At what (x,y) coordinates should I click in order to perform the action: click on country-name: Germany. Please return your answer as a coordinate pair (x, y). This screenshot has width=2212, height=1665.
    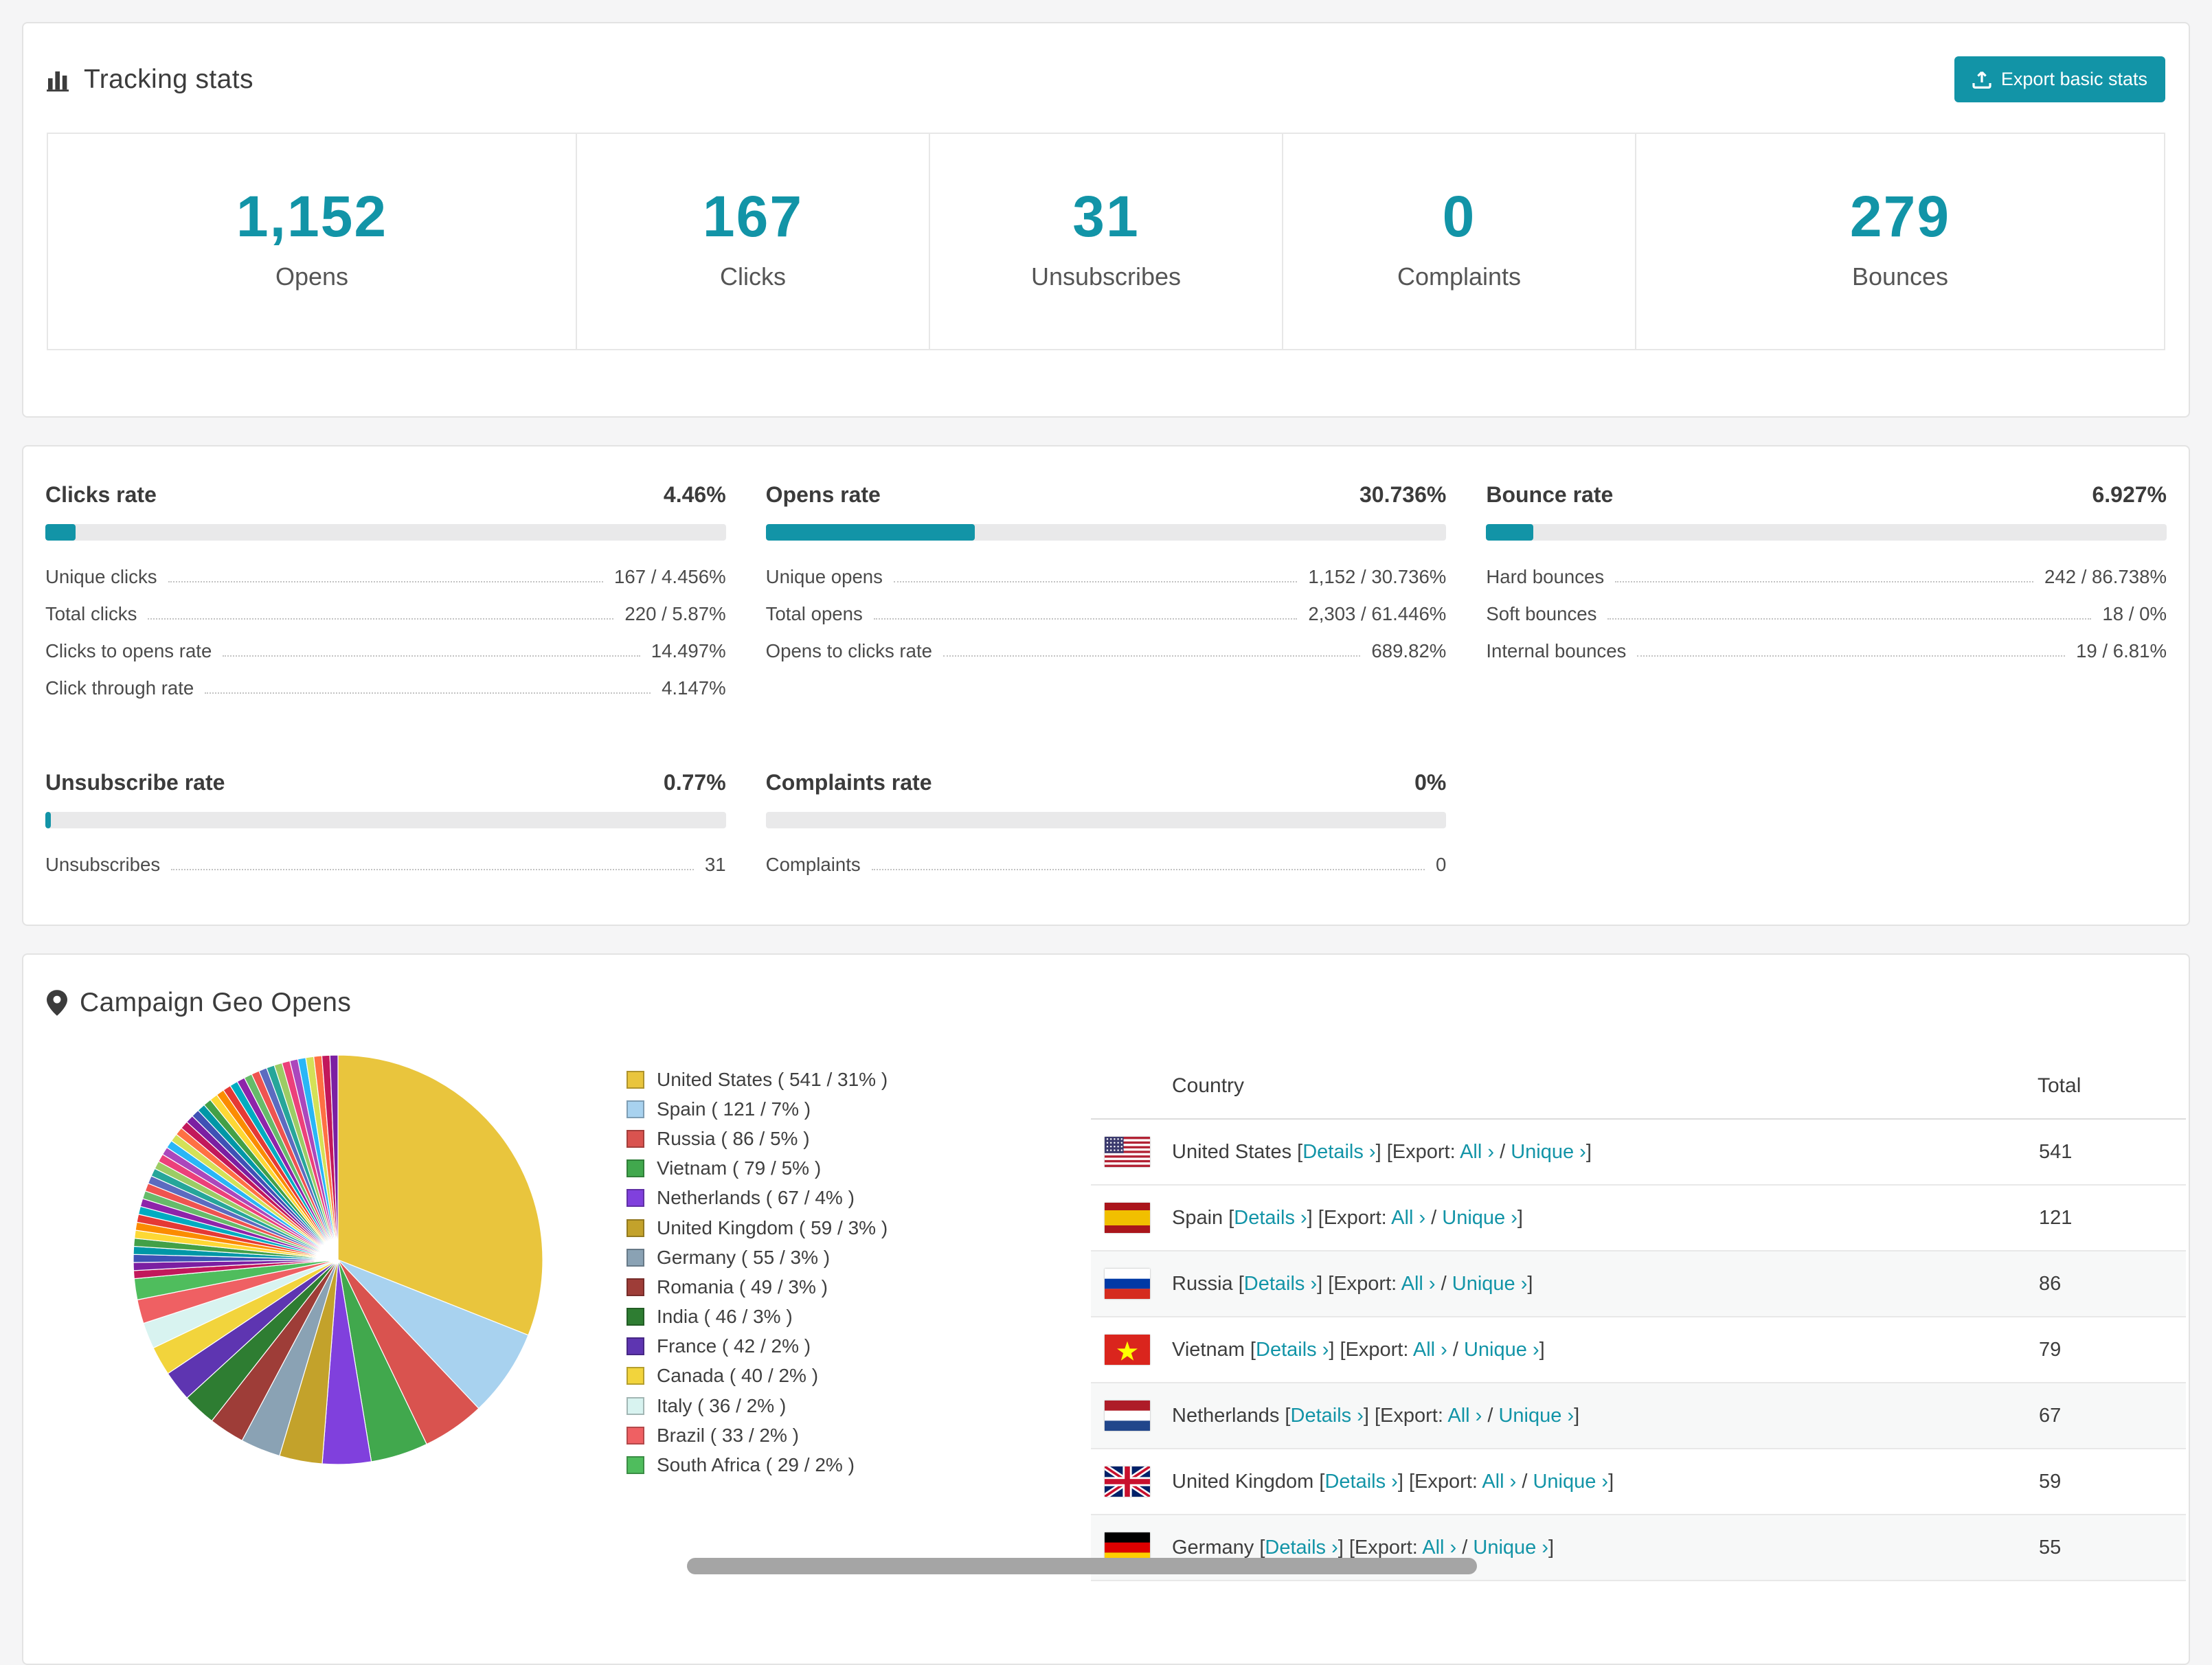
    Looking at the image, I should click on (1213, 1548).